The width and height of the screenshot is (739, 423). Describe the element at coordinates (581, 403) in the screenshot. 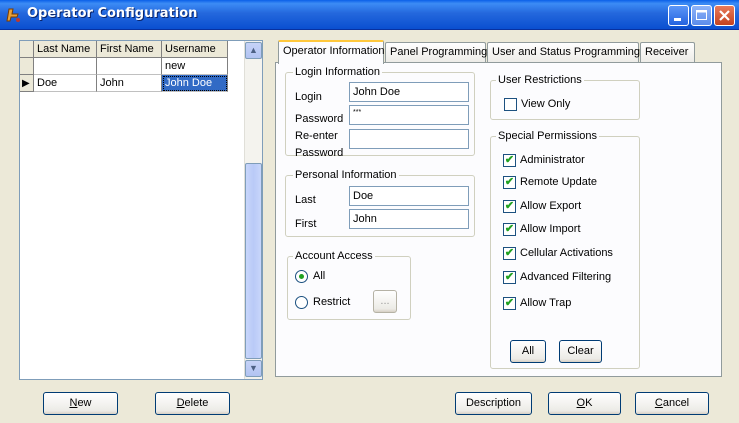

I see `ok-button-mnemonic: O` at that location.